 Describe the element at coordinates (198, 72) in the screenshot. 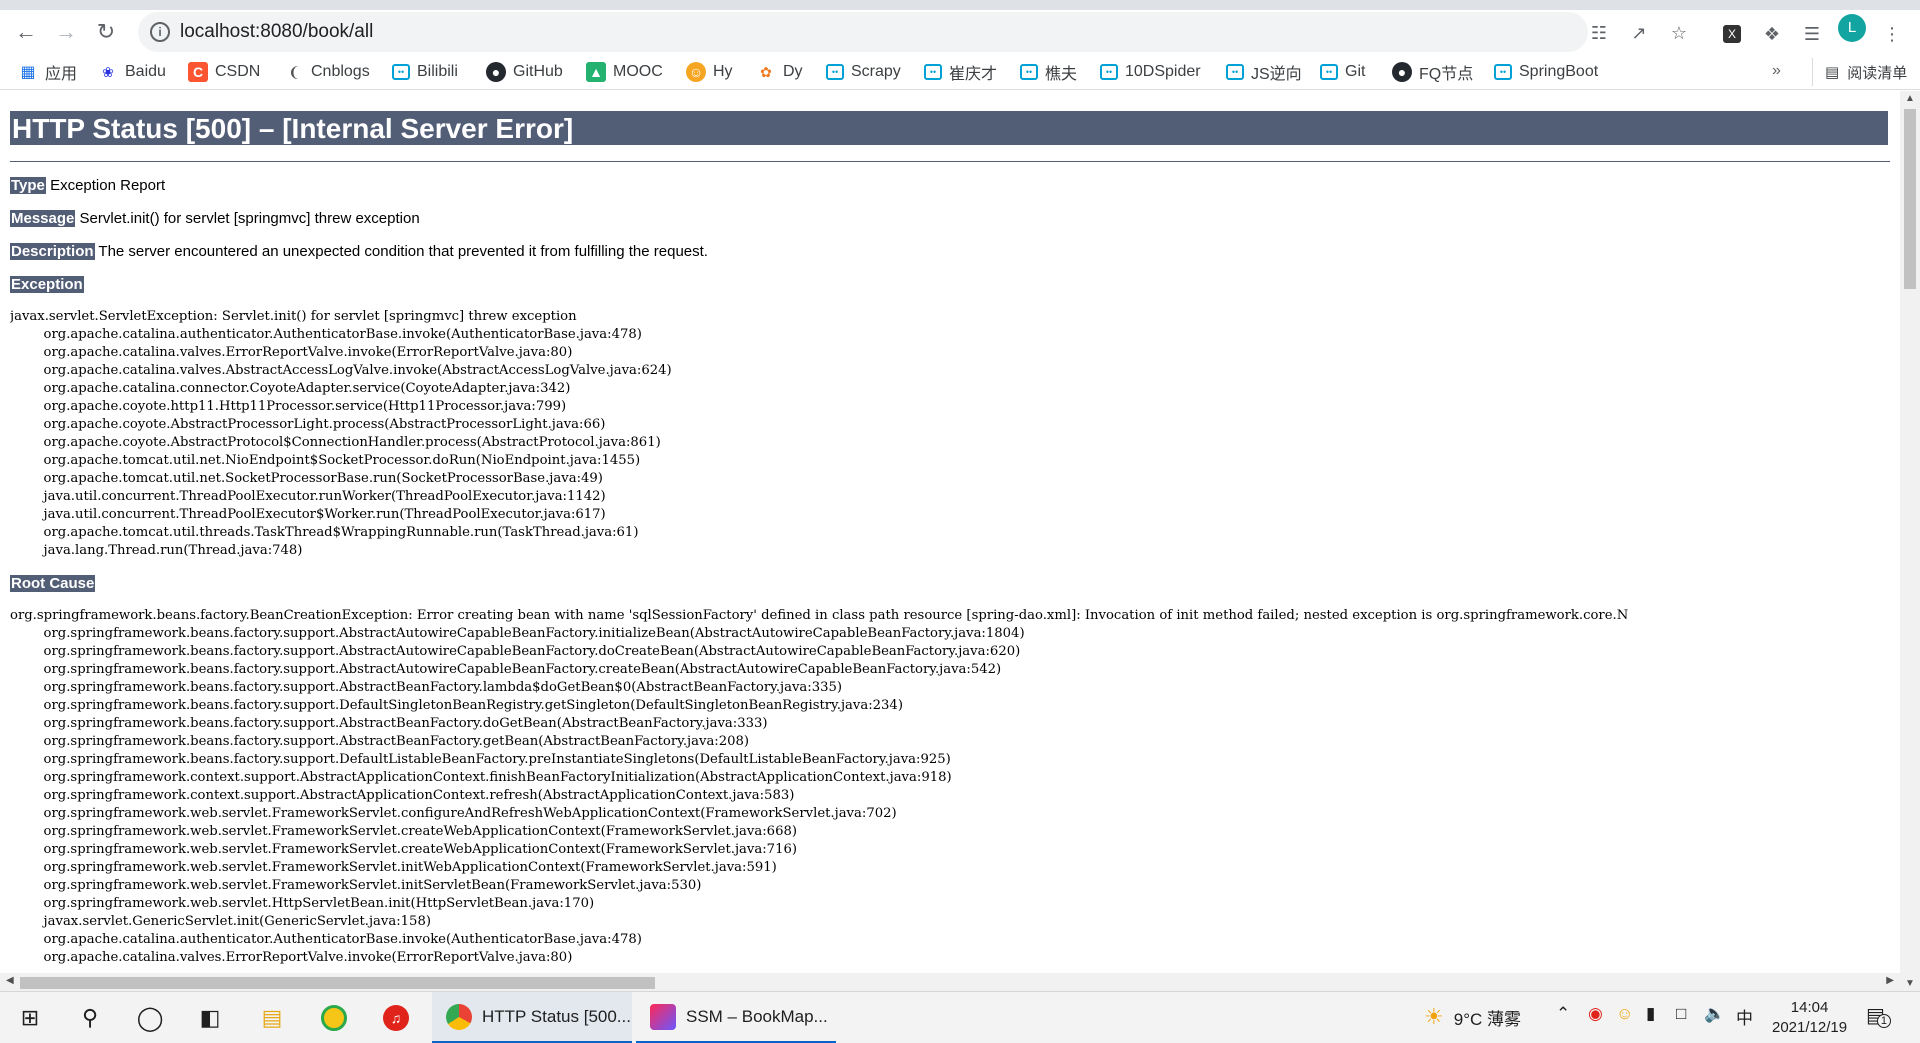

I see `csdn-icon: C` at that location.